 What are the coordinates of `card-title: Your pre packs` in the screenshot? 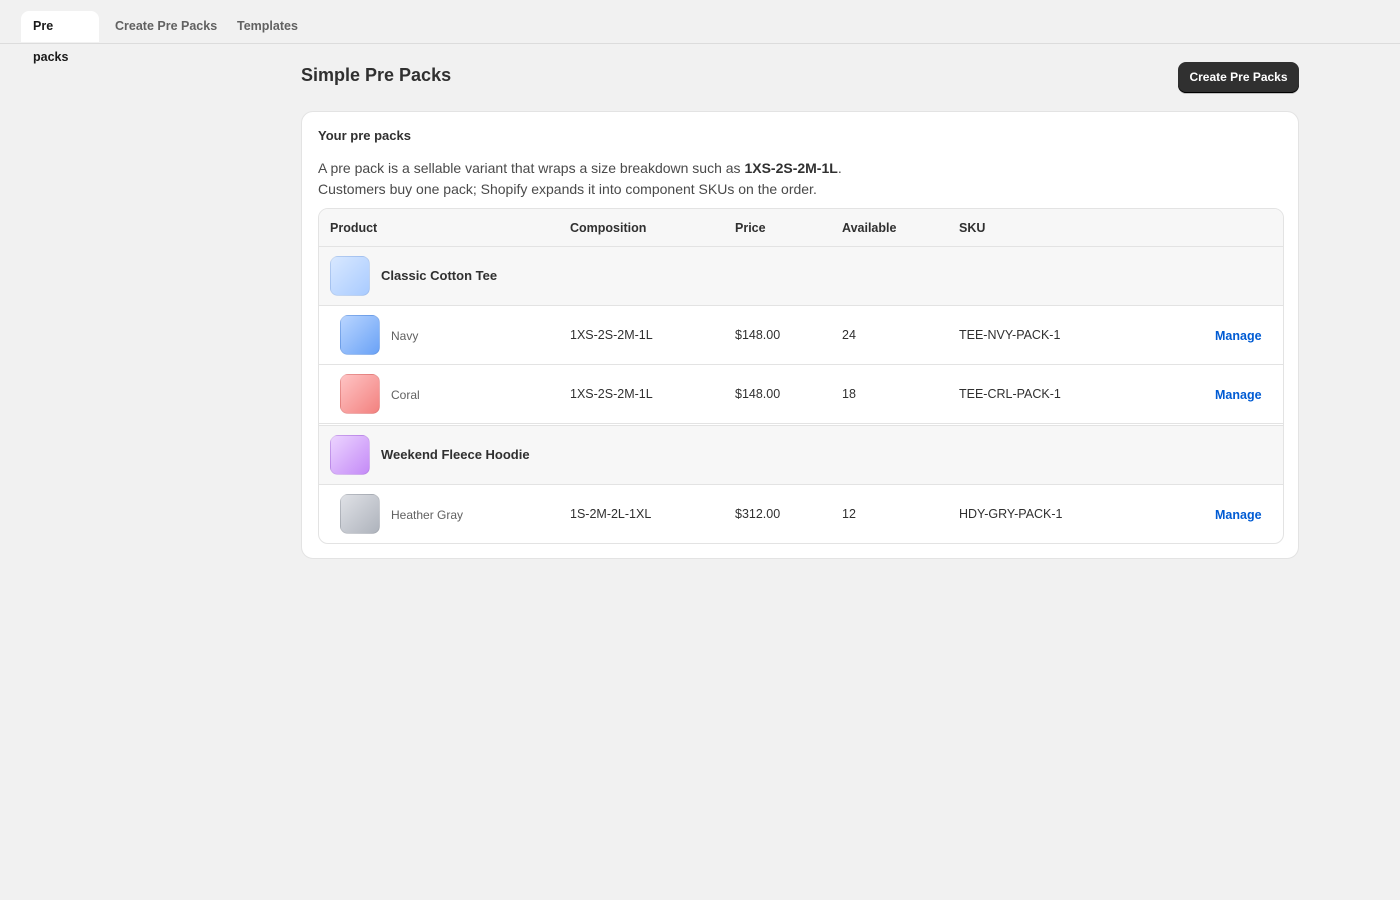 It's located at (364, 135).